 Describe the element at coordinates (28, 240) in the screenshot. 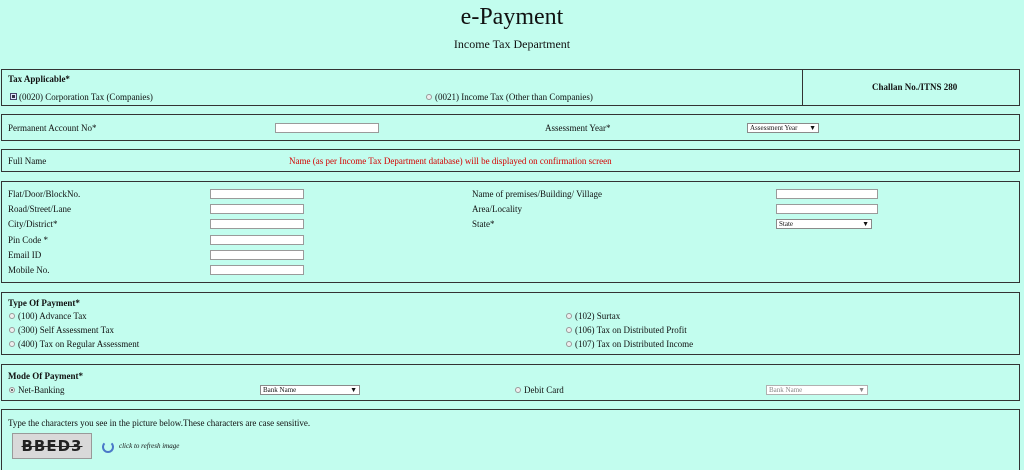

I see `pin-label: Pin Code *` at that location.